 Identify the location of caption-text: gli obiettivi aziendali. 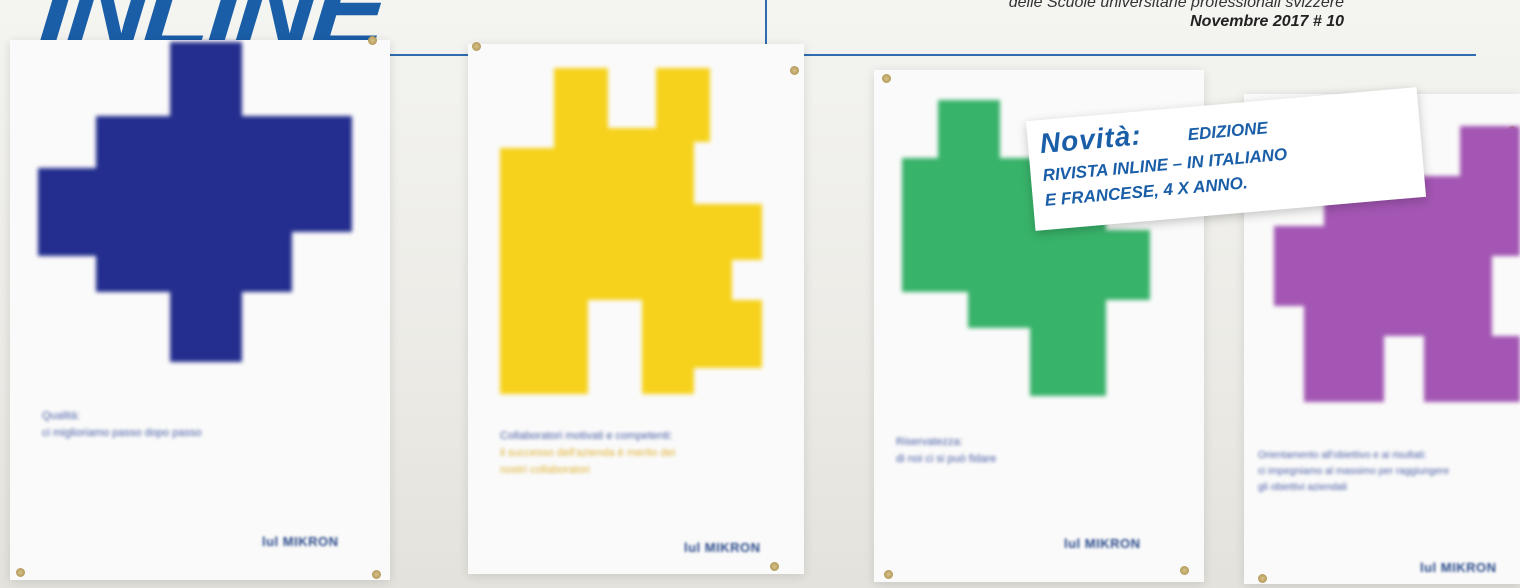
(1302, 487).